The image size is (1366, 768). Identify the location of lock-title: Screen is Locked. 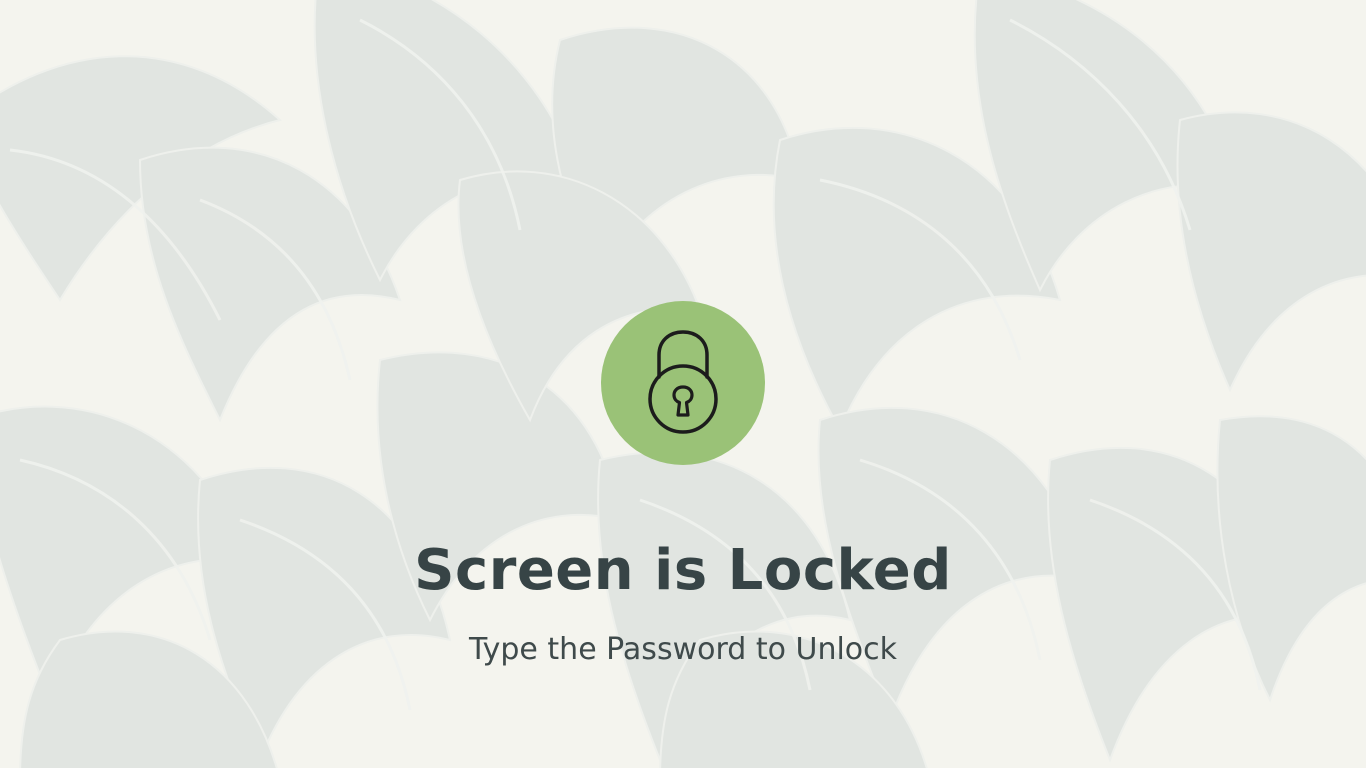
(683, 570).